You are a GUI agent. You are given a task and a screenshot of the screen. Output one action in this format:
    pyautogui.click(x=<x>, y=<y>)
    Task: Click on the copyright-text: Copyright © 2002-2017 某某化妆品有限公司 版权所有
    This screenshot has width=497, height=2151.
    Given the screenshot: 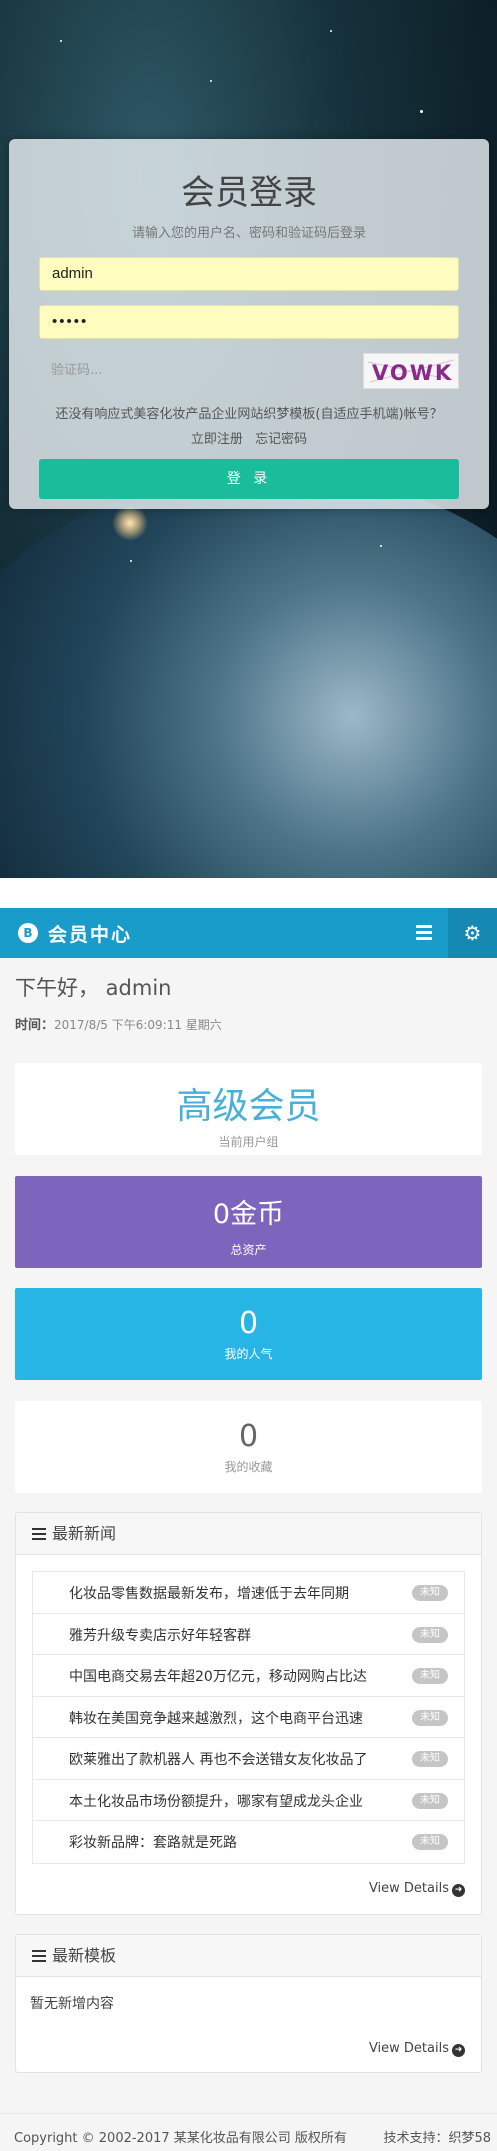 What is the action you would take?
    pyautogui.click(x=180, y=2138)
    